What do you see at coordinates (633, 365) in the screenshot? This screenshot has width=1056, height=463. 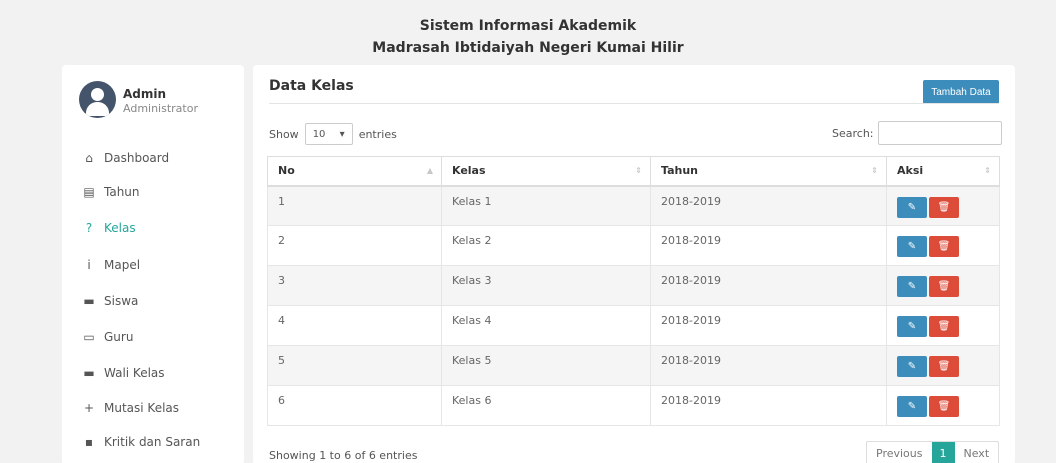 I see `table-row: 5 Kelas 5 2018-2019 ✎ 🗑` at bounding box center [633, 365].